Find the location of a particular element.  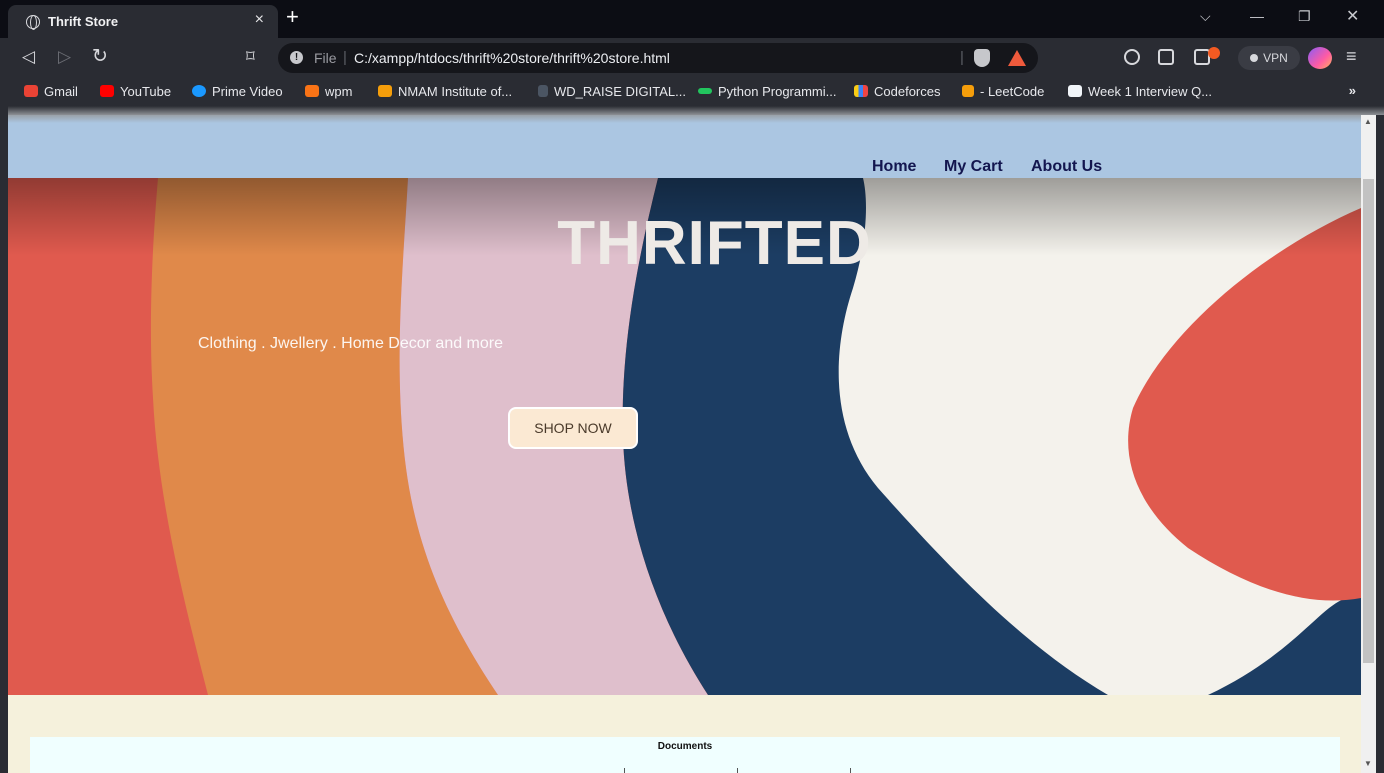

brave-rewards-icon is located at coordinates (1017, 58).